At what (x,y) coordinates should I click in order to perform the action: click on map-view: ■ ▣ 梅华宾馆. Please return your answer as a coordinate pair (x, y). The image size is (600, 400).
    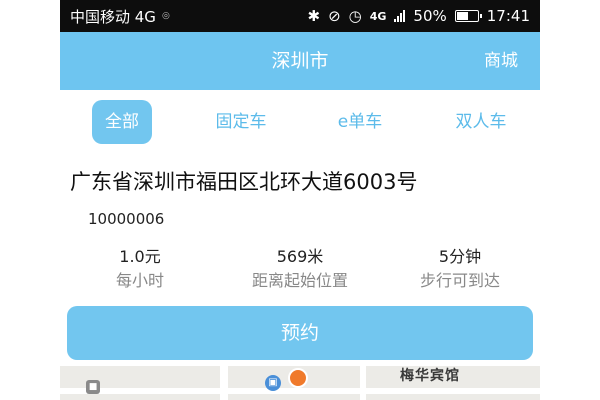
    Looking at the image, I should click on (300, 383).